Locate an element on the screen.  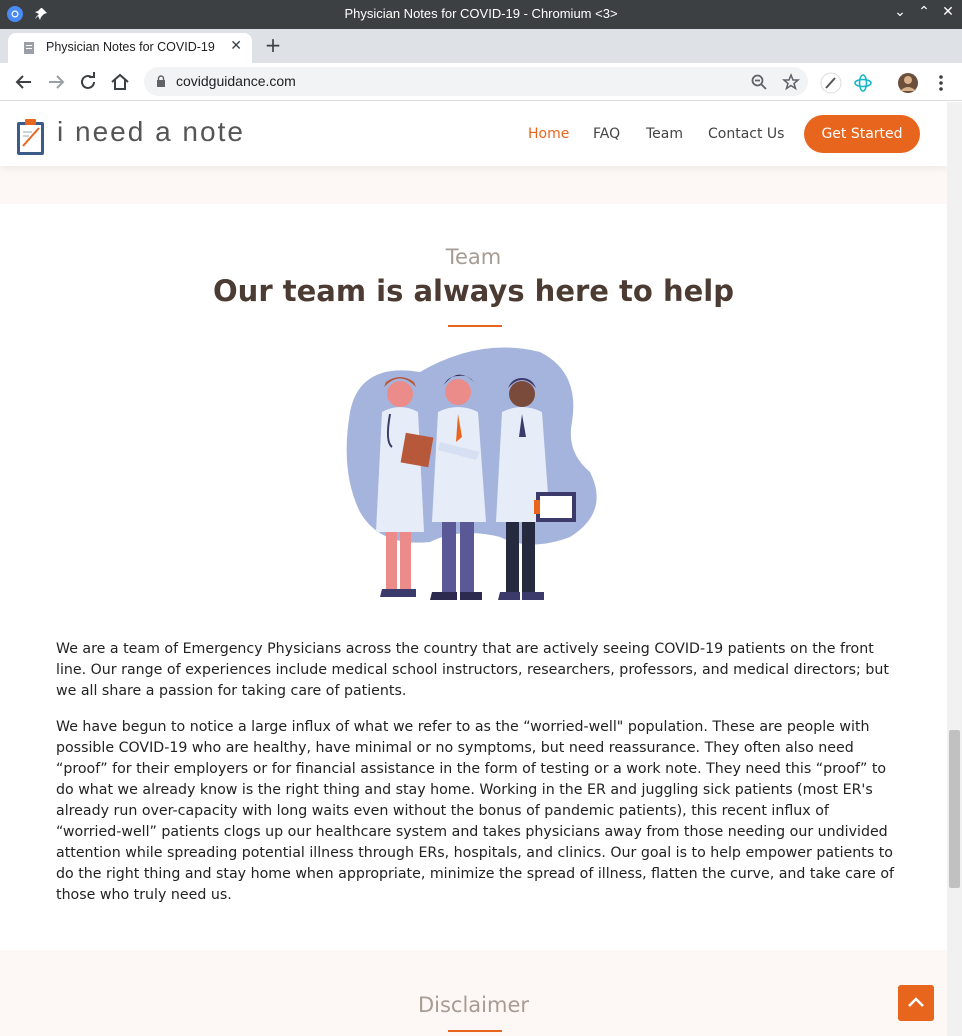
disclaimer-section: Disclaimer is located at coordinates (473, 993).